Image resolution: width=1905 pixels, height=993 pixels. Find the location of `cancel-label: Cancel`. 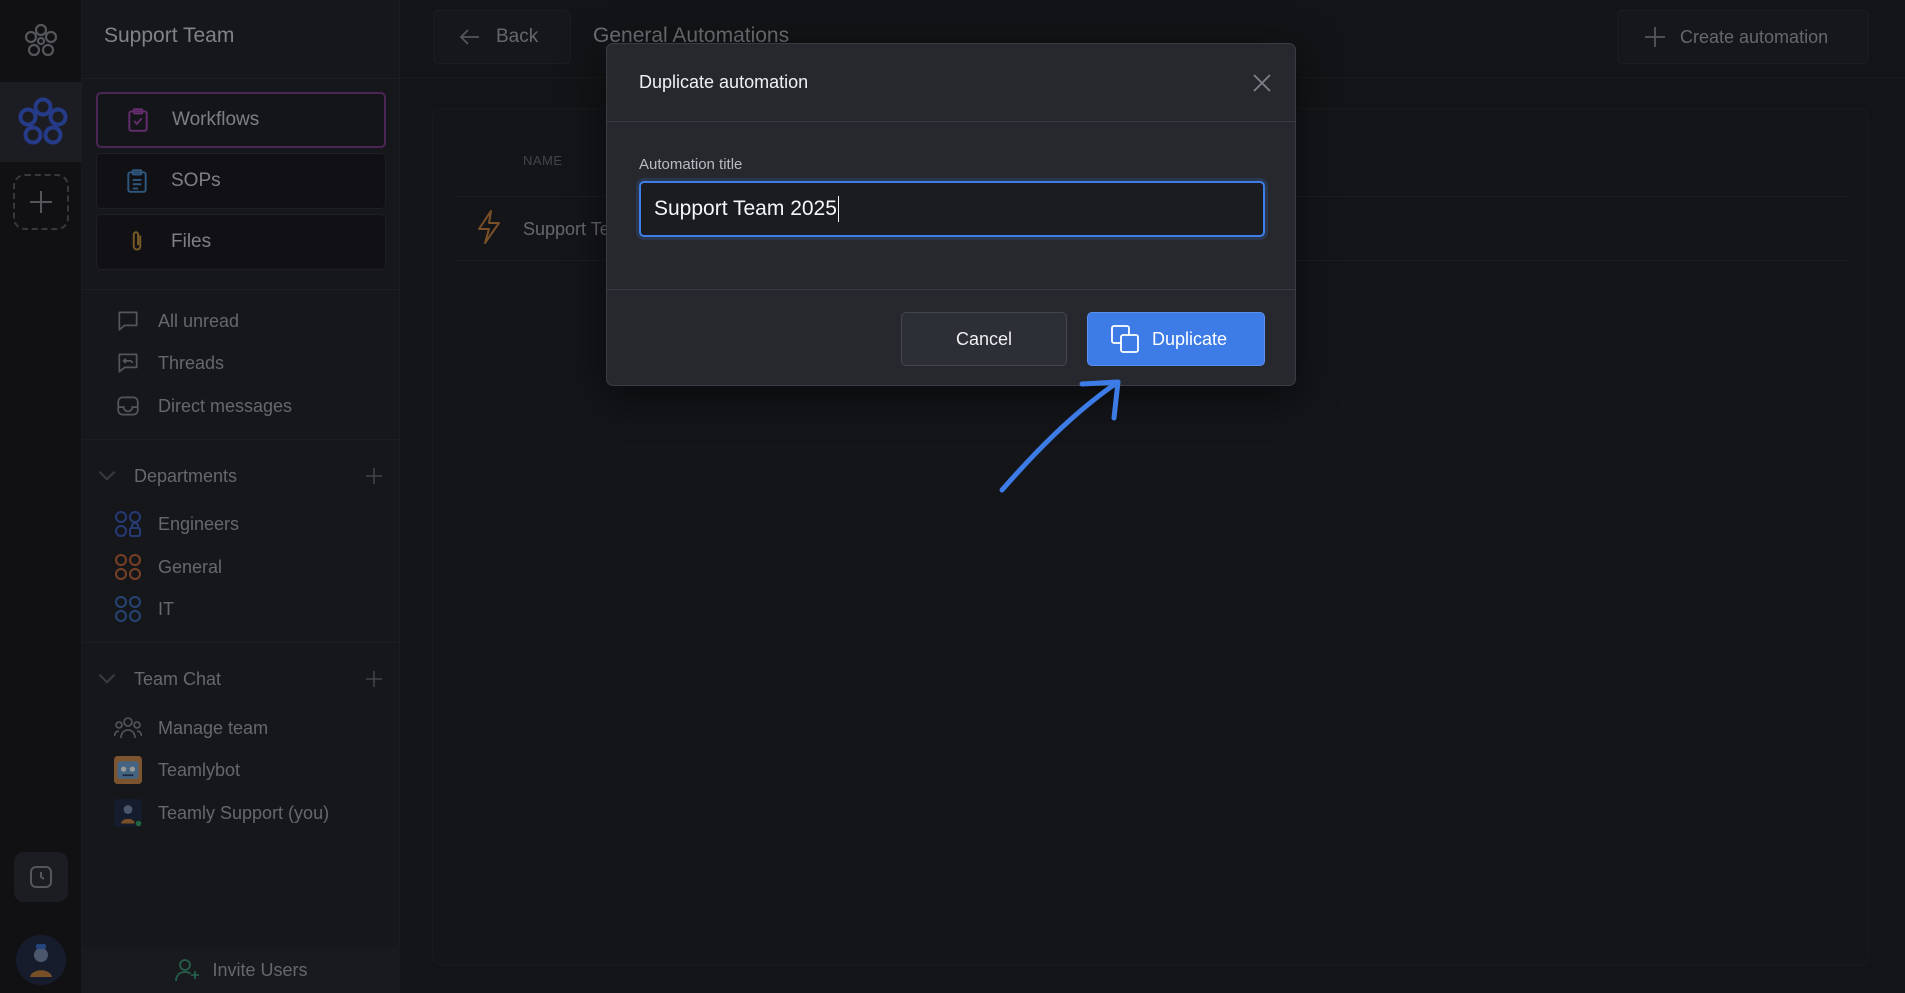

cancel-label: Cancel is located at coordinates (984, 338).